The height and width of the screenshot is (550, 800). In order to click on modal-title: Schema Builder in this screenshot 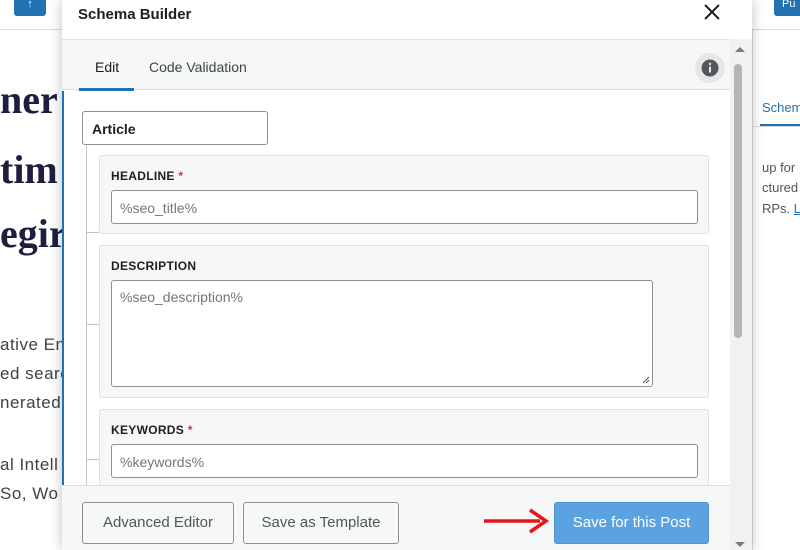, I will do `click(135, 14)`.